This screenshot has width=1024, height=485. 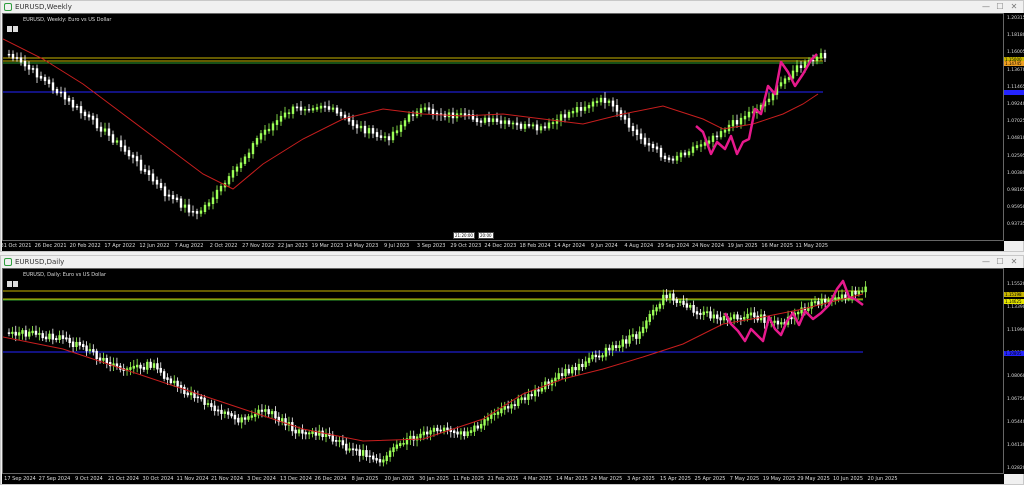 I want to click on price-tag-current: 1.14745, so click(x=1014, y=63).